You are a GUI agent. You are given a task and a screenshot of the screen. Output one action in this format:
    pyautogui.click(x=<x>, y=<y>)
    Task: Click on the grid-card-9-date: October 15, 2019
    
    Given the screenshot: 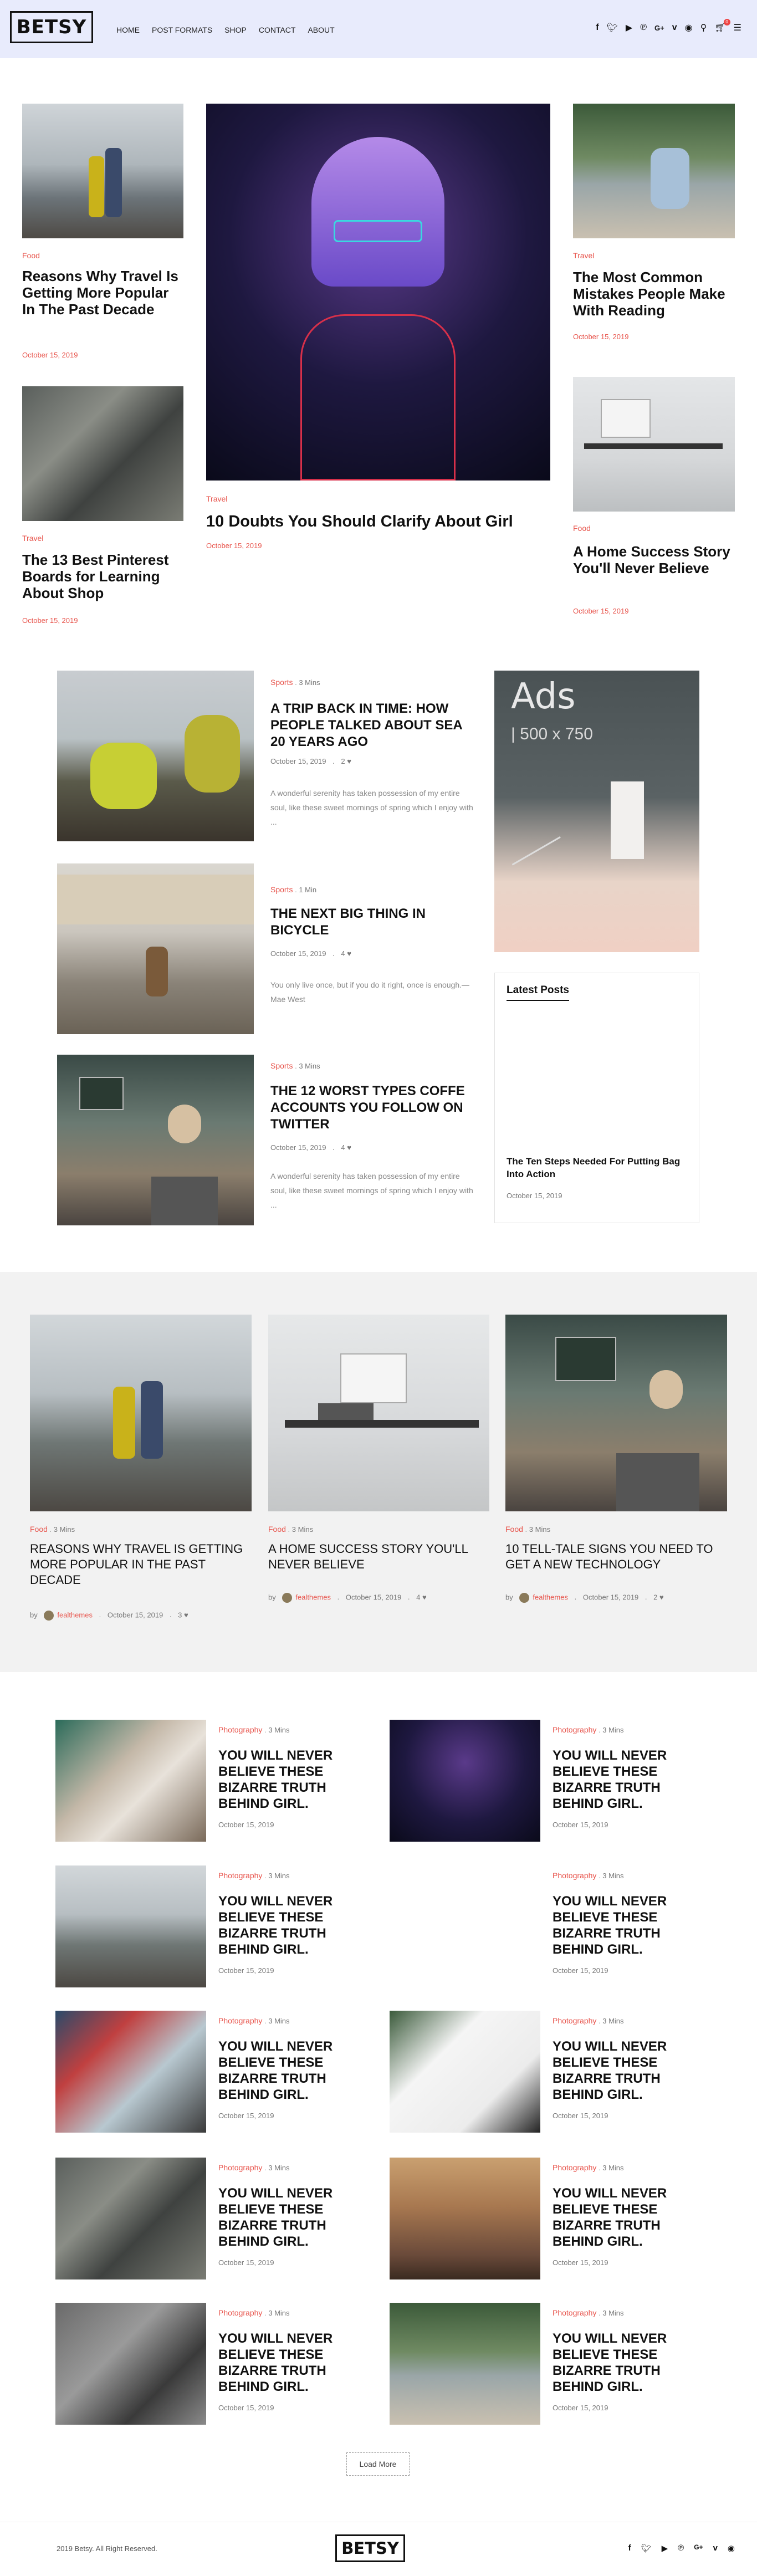 What is the action you would take?
    pyautogui.click(x=246, y=2408)
    